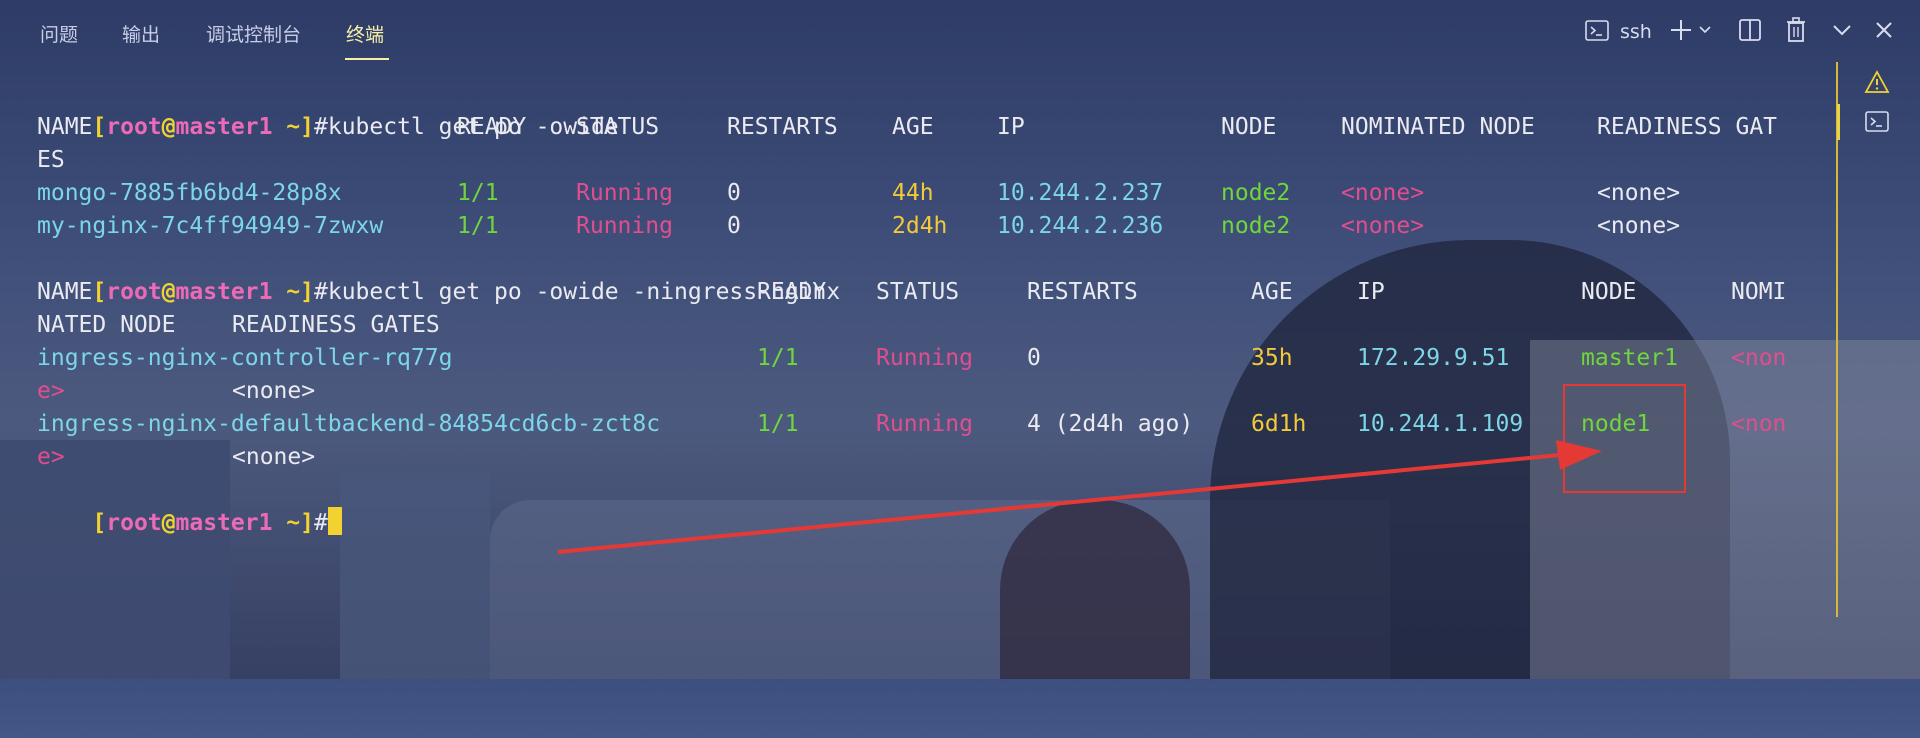 The image size is (1920, 738). Describe the element at coordinates (1079, 497) in the screenshot. I see `annotation-arrow` at that location.